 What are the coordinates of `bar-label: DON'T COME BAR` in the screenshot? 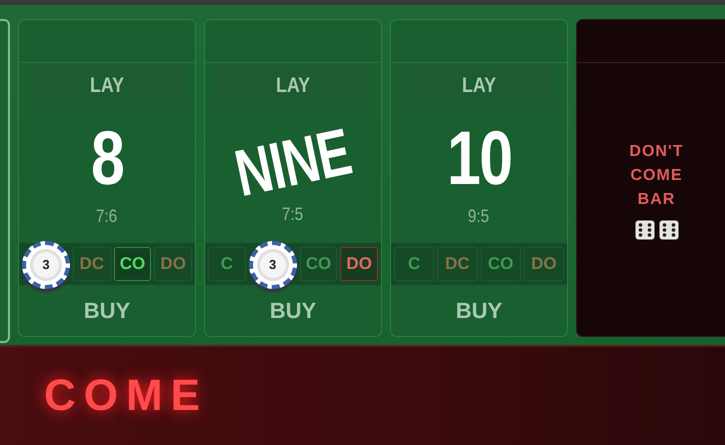 It's located at (656, 176).